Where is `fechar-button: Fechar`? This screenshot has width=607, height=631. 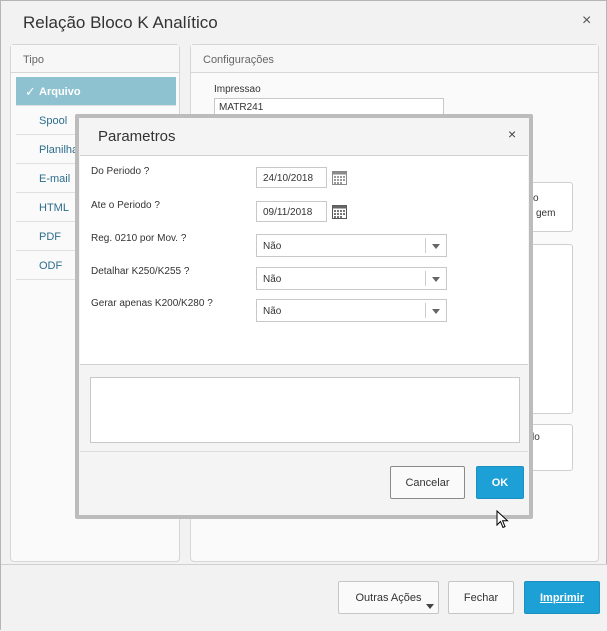
fechar-button: Fechar is located at coordinates (481, 597).